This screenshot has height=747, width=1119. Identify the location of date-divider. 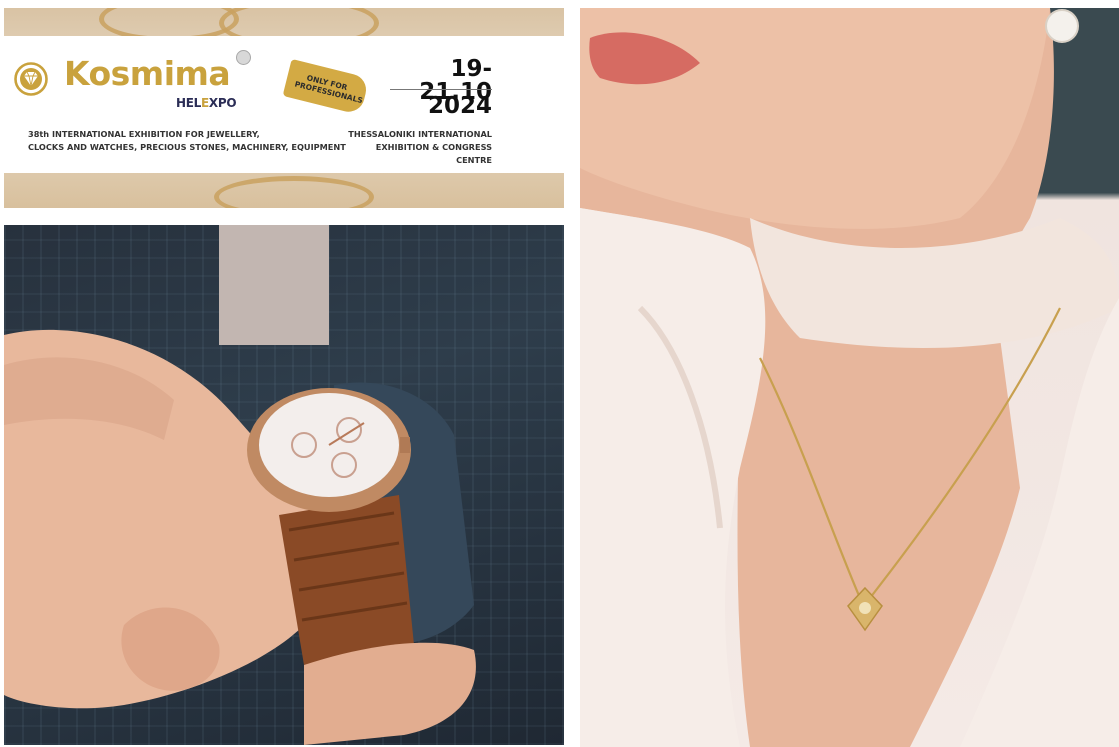
(441, 89).